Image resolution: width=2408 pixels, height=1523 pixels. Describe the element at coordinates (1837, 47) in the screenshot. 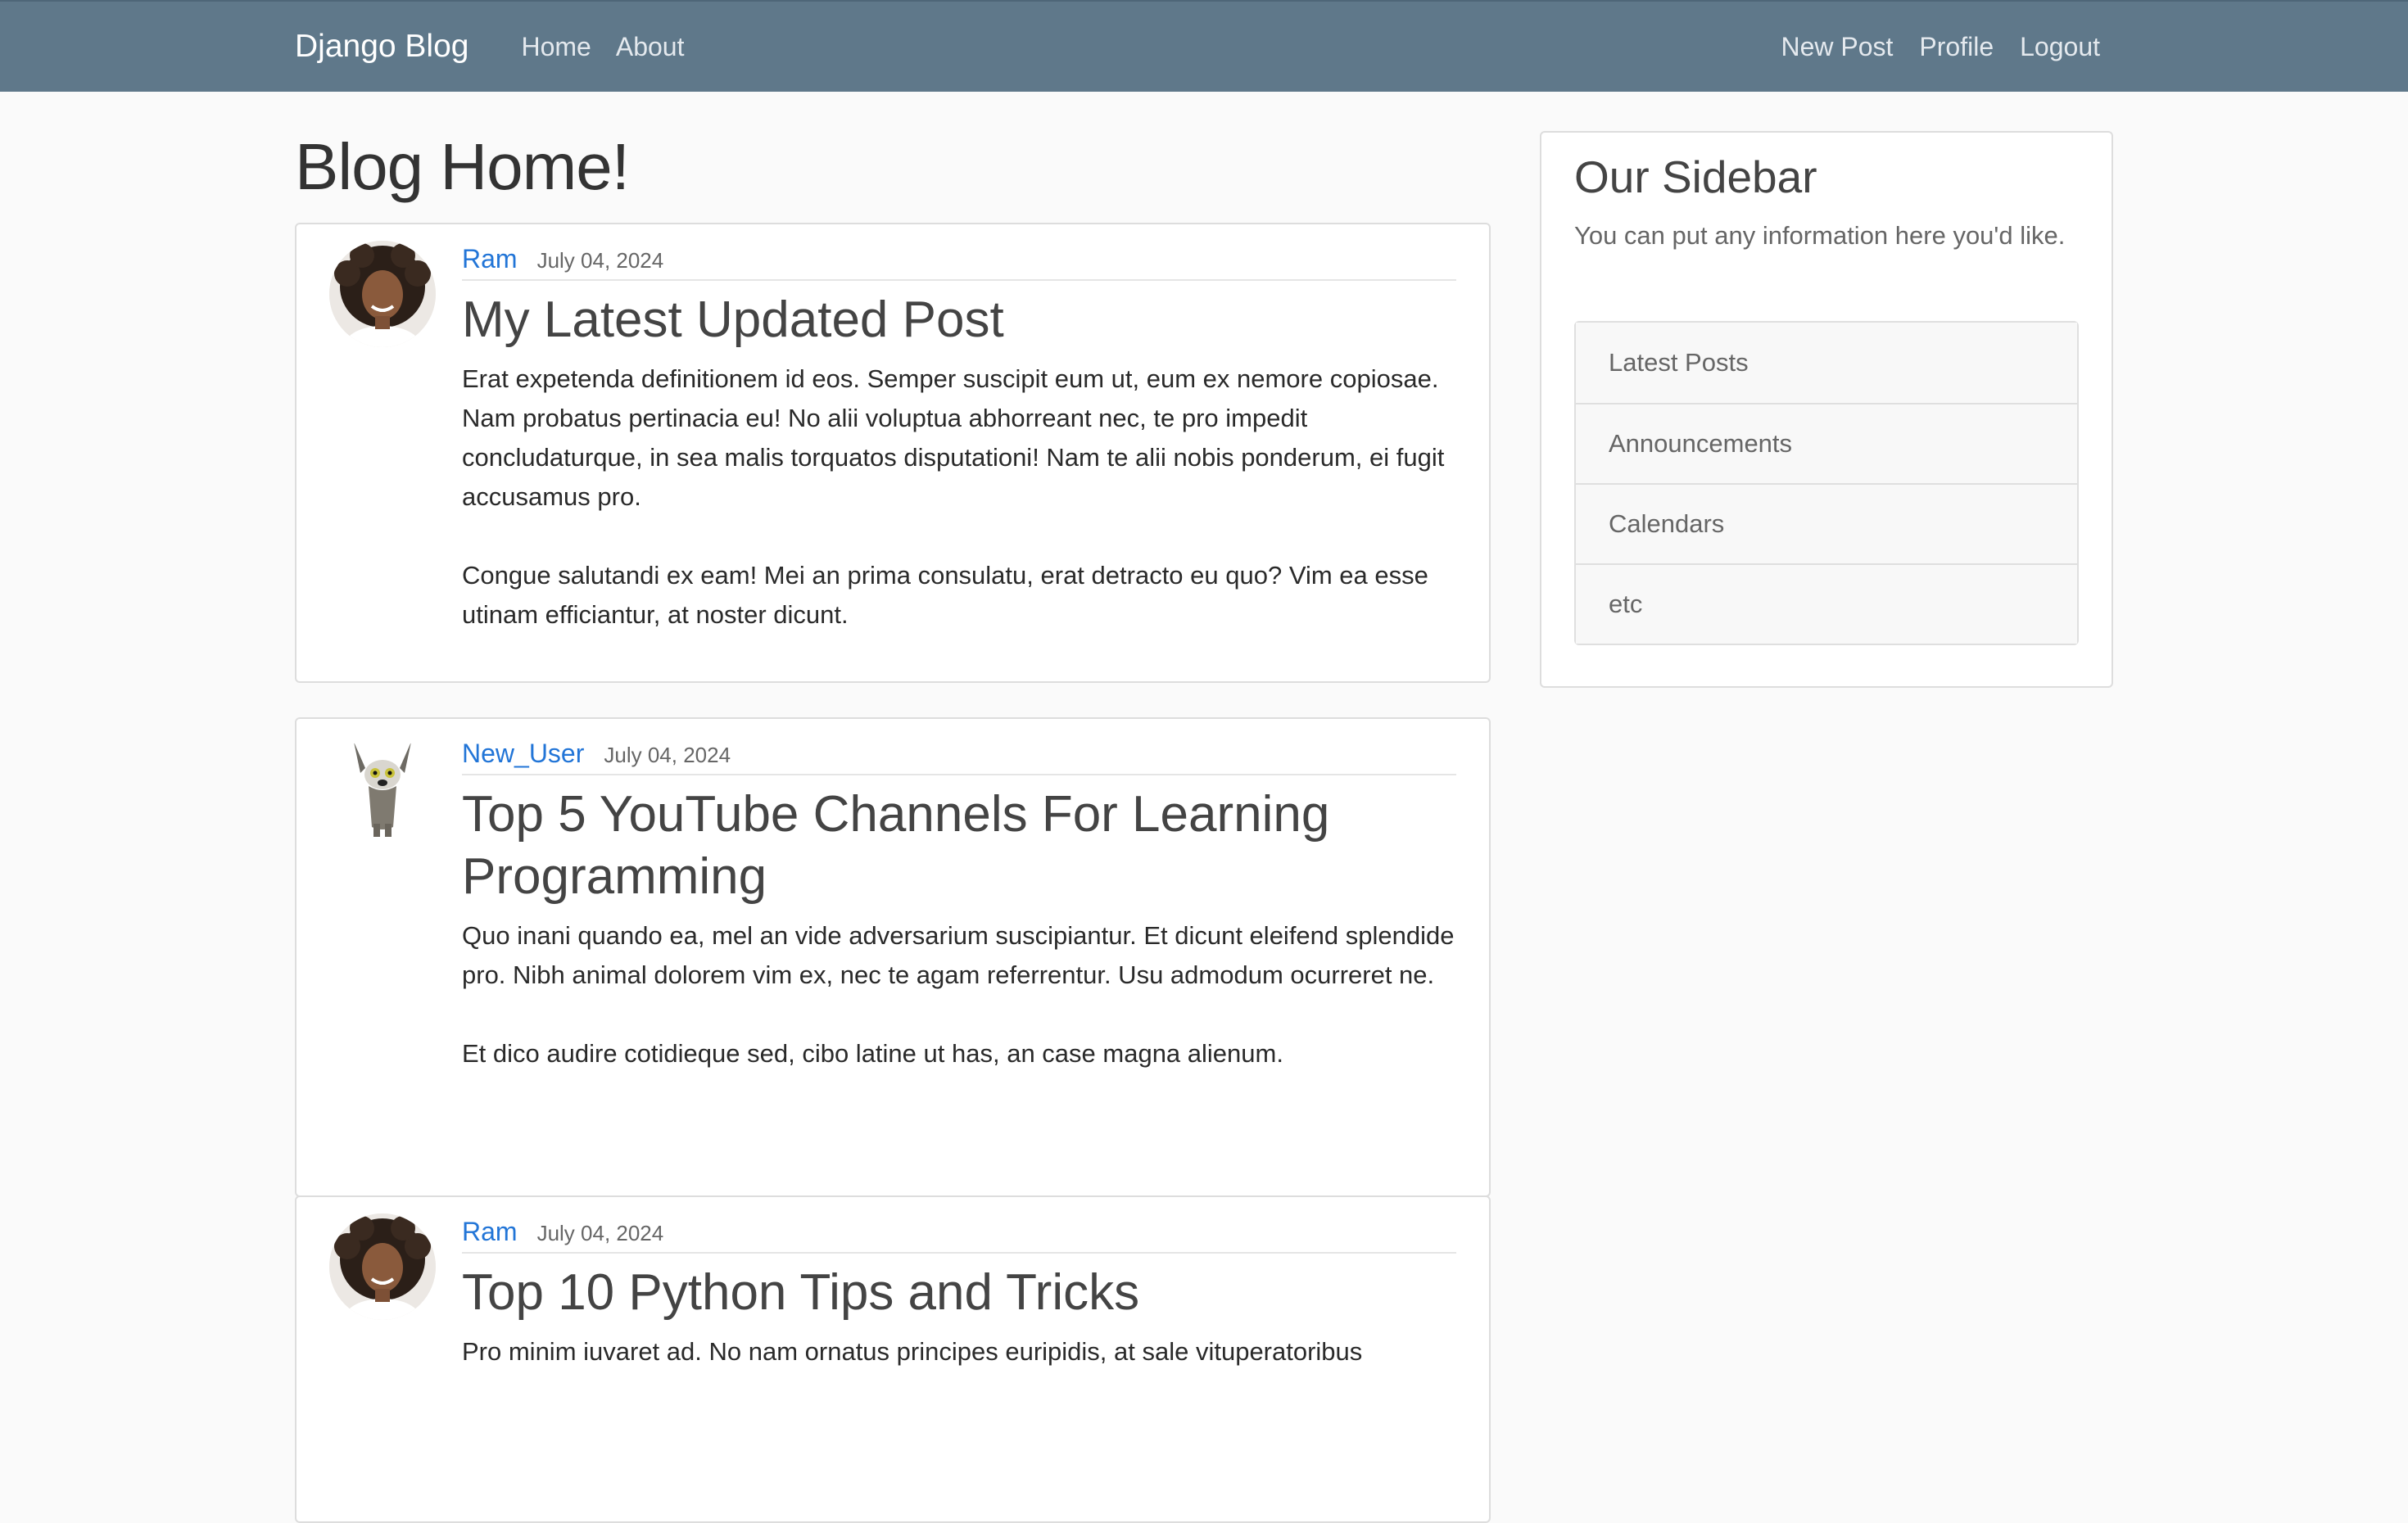

I see `nav-link-new-post: New Post` at that location.